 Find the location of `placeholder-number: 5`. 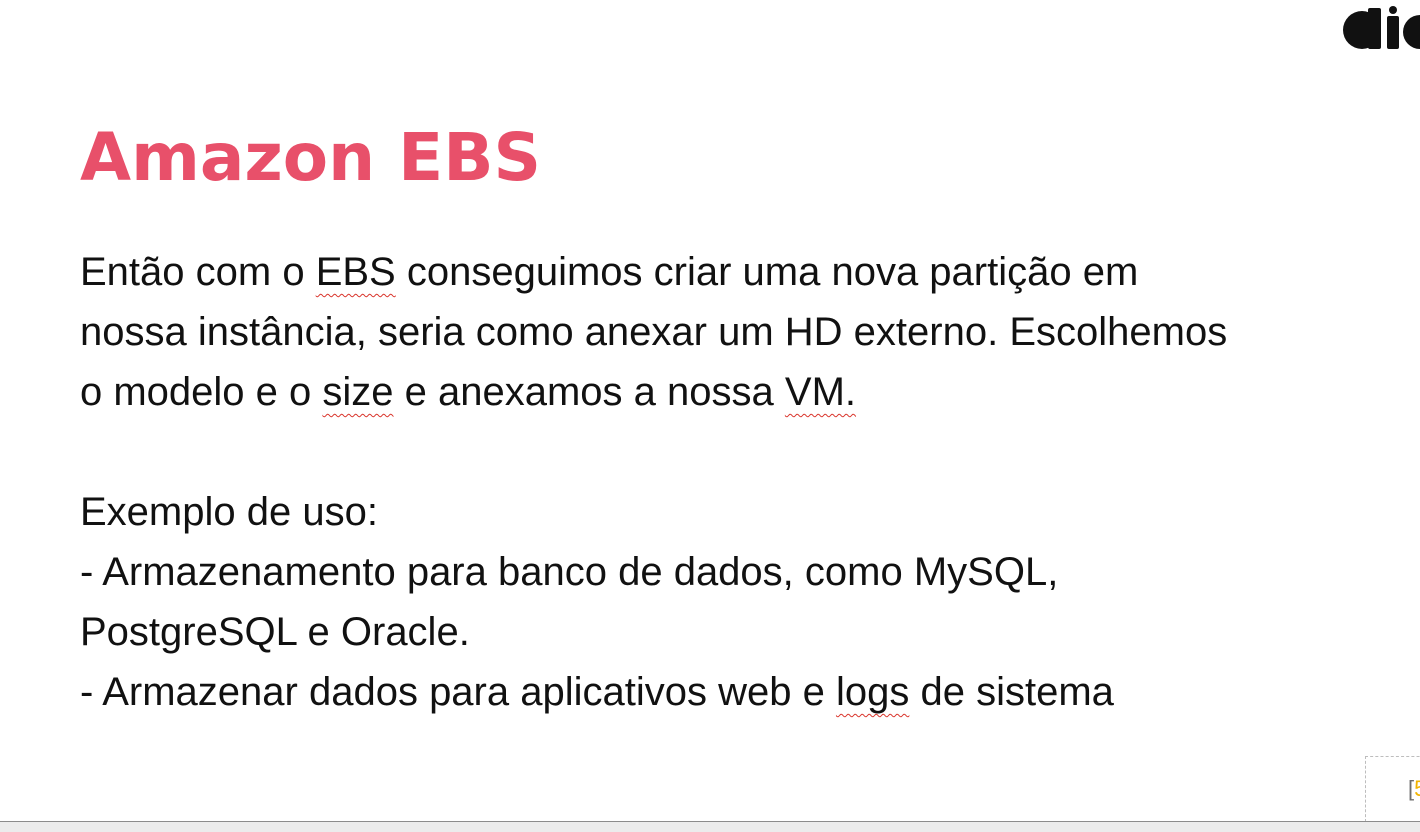

placeholder-number: 5 is located at coordinates (1417, 788).